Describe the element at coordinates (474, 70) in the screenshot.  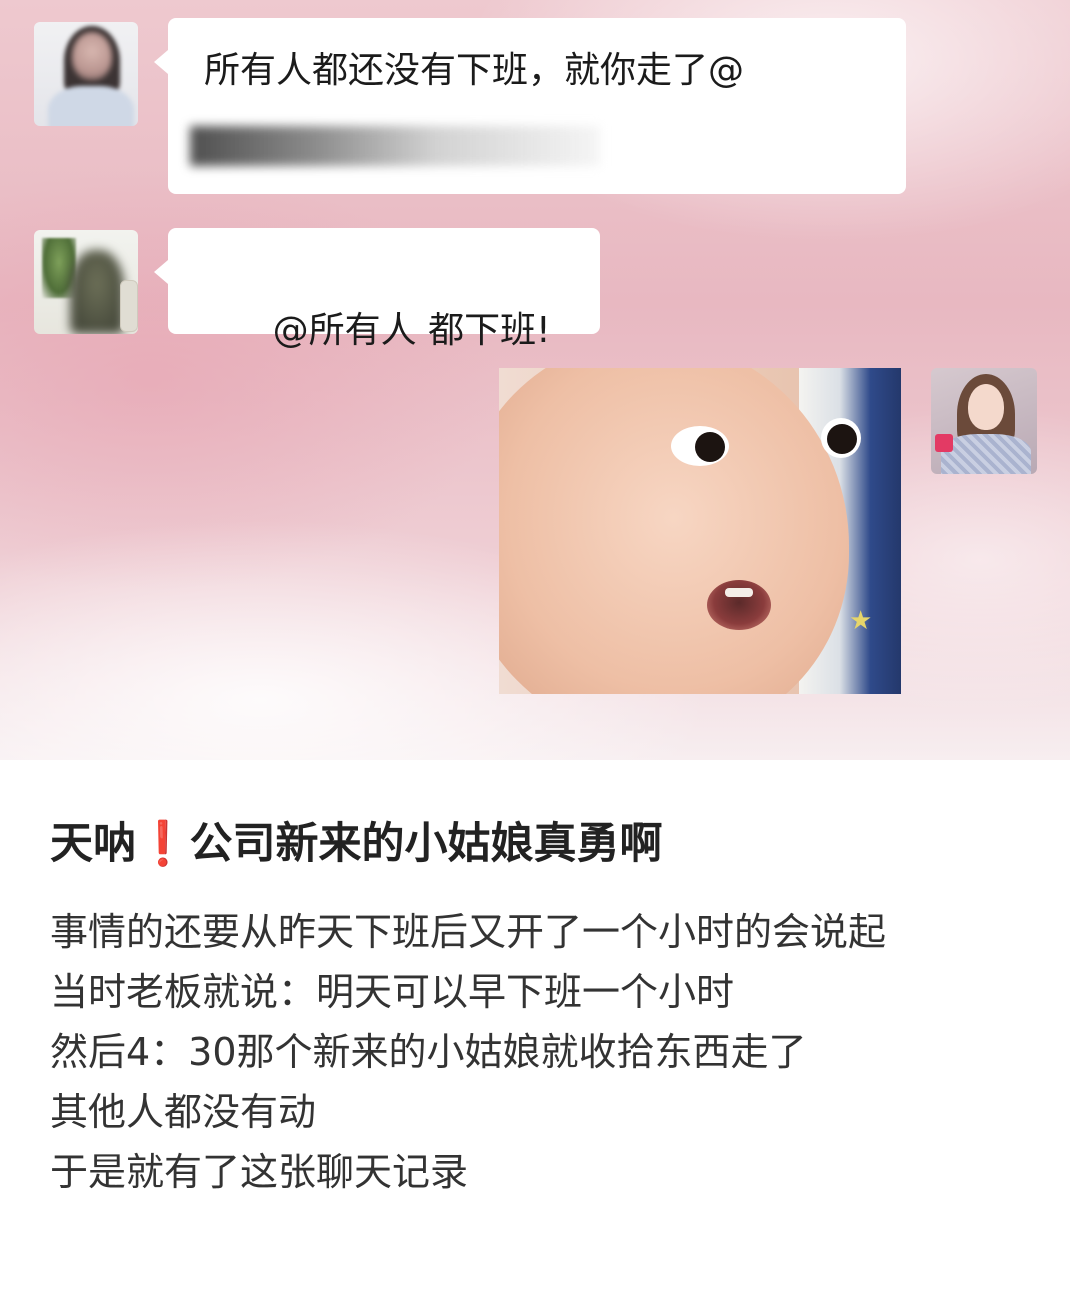
I see `message-text-1: 所有人都还没有下班，就你走了@` at that location.